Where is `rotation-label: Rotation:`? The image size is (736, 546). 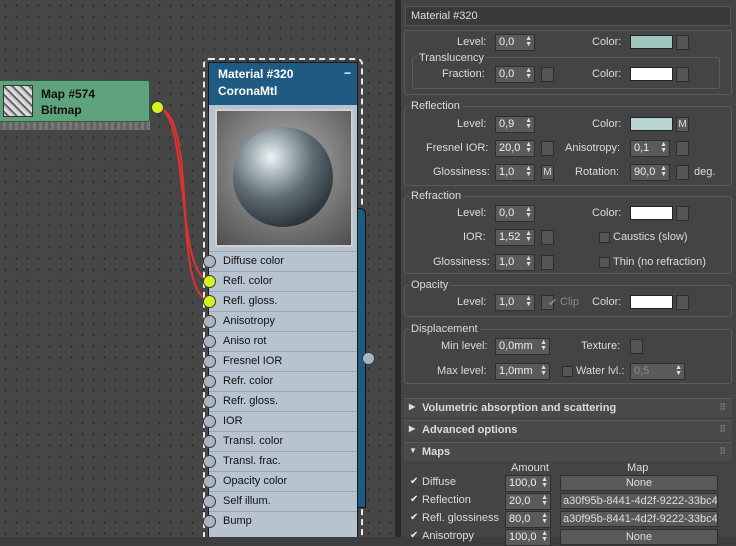 rotation-label: Rotation: is located at coordinates (597, 172).